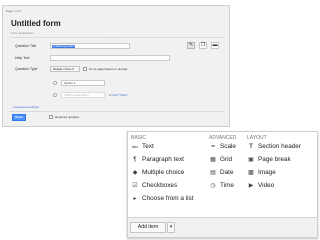  What do you see at coordinates (251, 173) in the screenshot?
I see `image-icon: ▩` at bounding box center [251, 173].